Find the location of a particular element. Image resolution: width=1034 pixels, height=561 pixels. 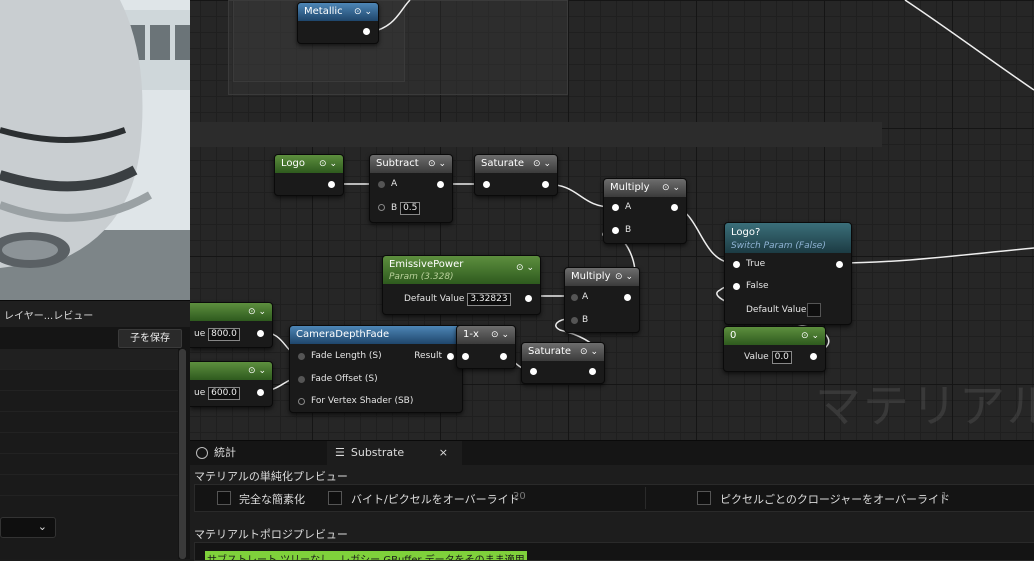

constant-zero-node: 0 ⊙ ⌄ Value 0.0 is located at coordinates (774, 349).